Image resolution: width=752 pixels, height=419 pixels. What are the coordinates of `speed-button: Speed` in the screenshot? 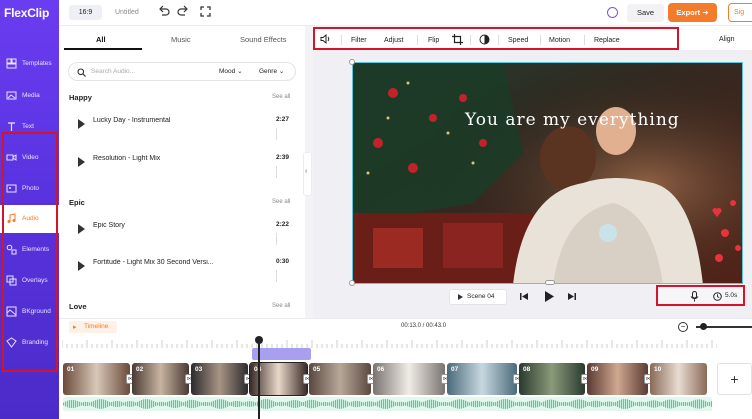 It's located at (518, 40).